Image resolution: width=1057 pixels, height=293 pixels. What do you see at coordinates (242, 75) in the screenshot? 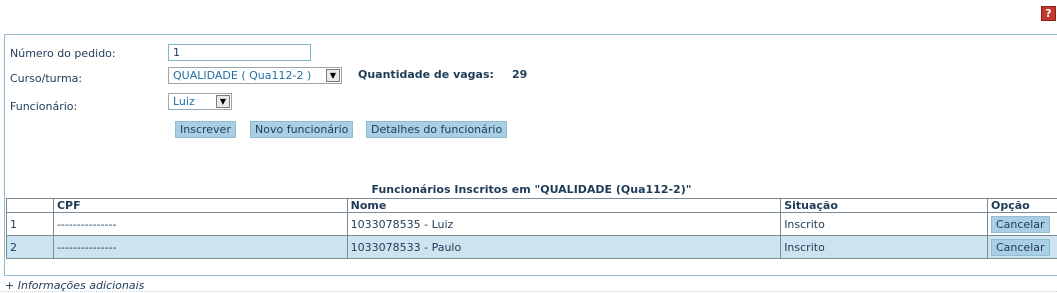
I see `curso-select-value: QUALIDADE ( Qua112-2 )` at bounding box center [242, 75].